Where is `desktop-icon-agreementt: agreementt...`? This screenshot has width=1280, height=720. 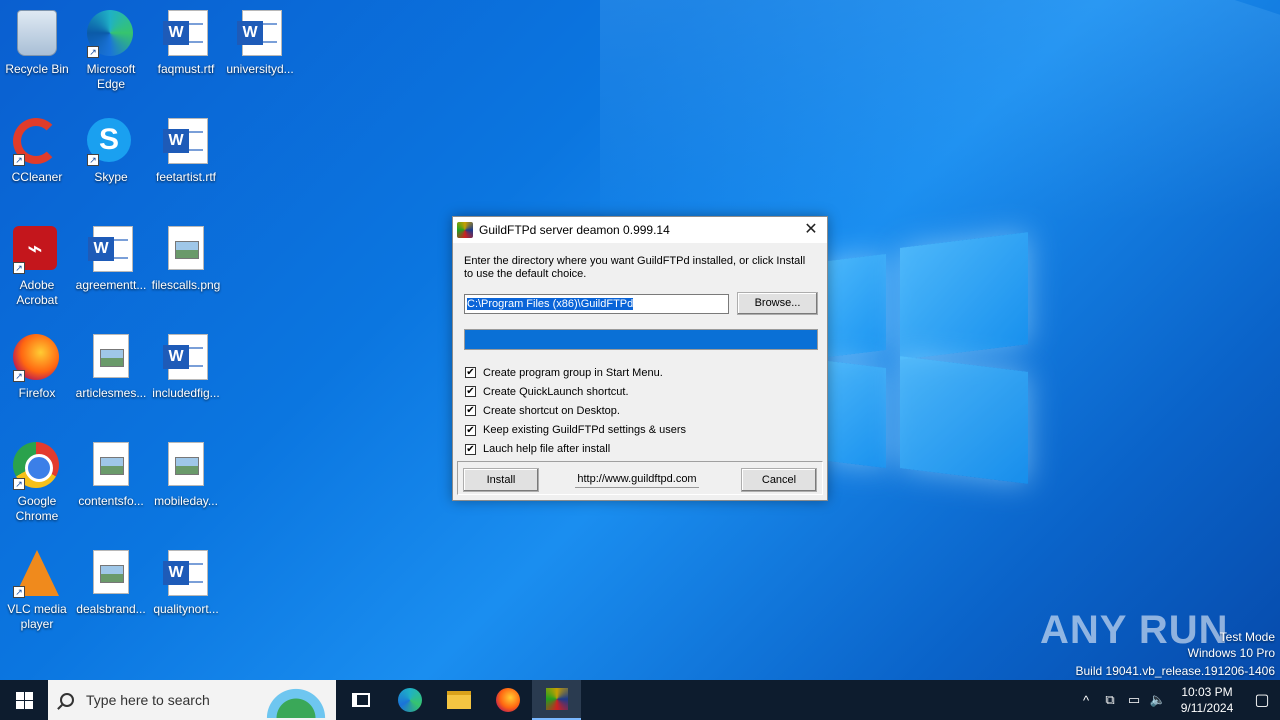 desktop-icon-agreementt: agreementt... is located at coordinates (111, 256).